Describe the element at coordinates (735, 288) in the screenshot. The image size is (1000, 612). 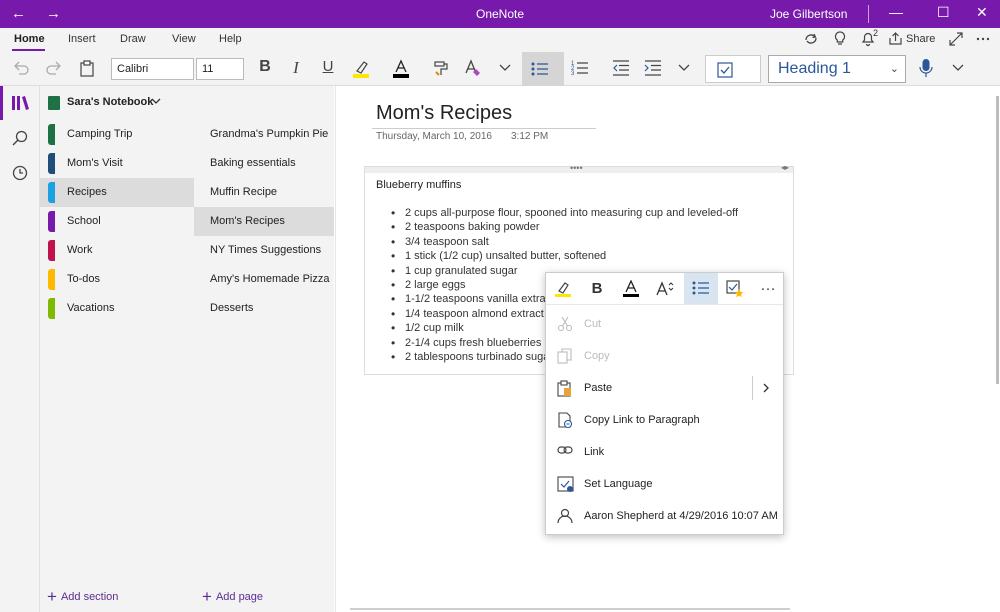
I see `tag-button` at that location.